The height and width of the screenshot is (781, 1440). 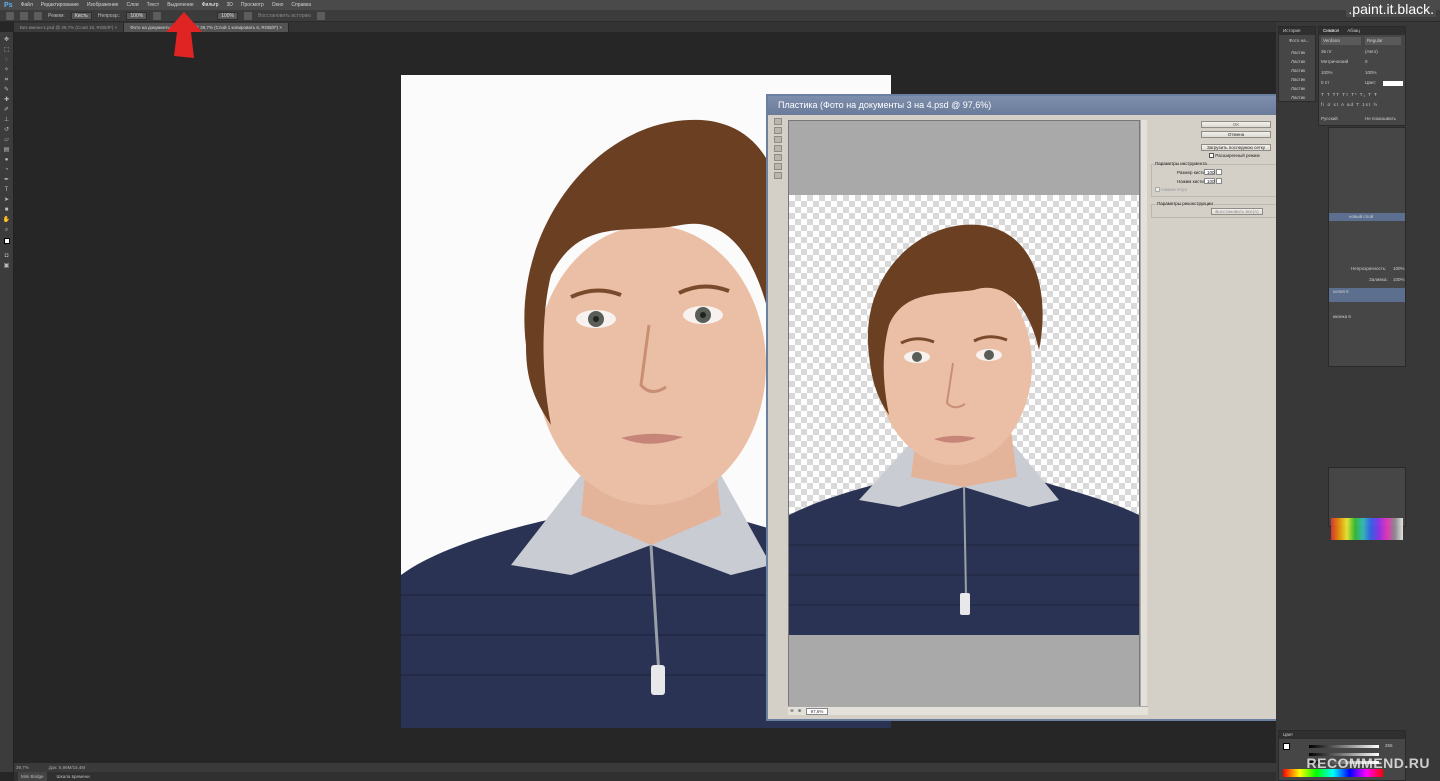 What do you see at coordinates (1331, 31) in the screenshot?
I see `tab-character: Символ` at bounding box center [1331, 31].